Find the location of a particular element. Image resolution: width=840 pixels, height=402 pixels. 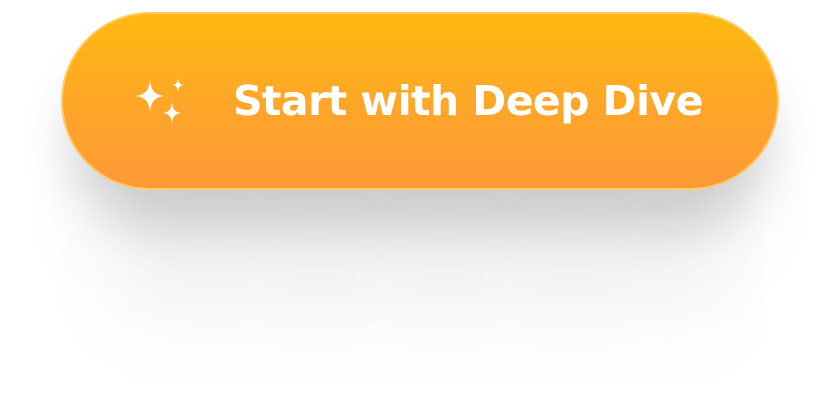

sparkles-icon is located at coordinates (160, 101).